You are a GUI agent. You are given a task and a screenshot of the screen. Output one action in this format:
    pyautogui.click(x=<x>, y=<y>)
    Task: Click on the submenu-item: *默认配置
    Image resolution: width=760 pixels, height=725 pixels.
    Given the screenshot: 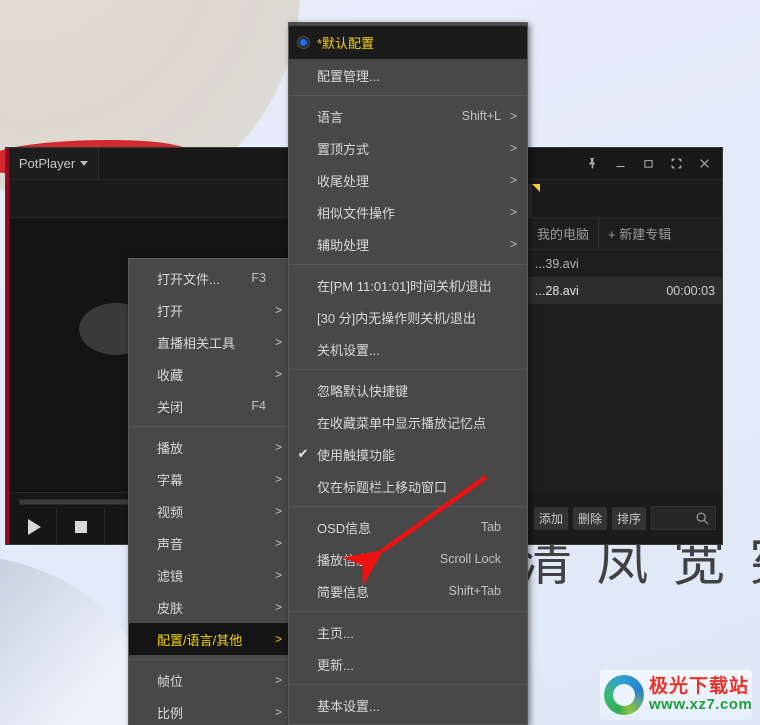 What is the action you would take?
    pyautogui.click(x=408, y=42)
    